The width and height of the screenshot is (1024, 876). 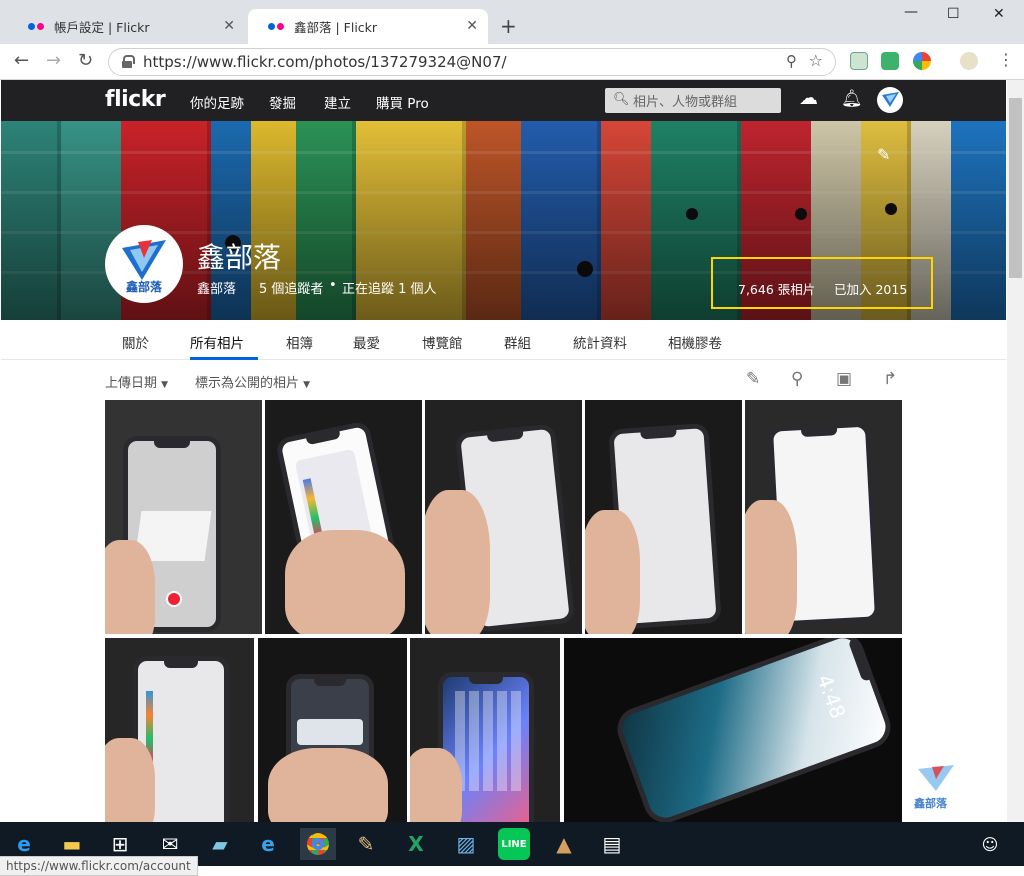 I want to click on upload-cloud-icon: ☁, so click(x=808, y=98).